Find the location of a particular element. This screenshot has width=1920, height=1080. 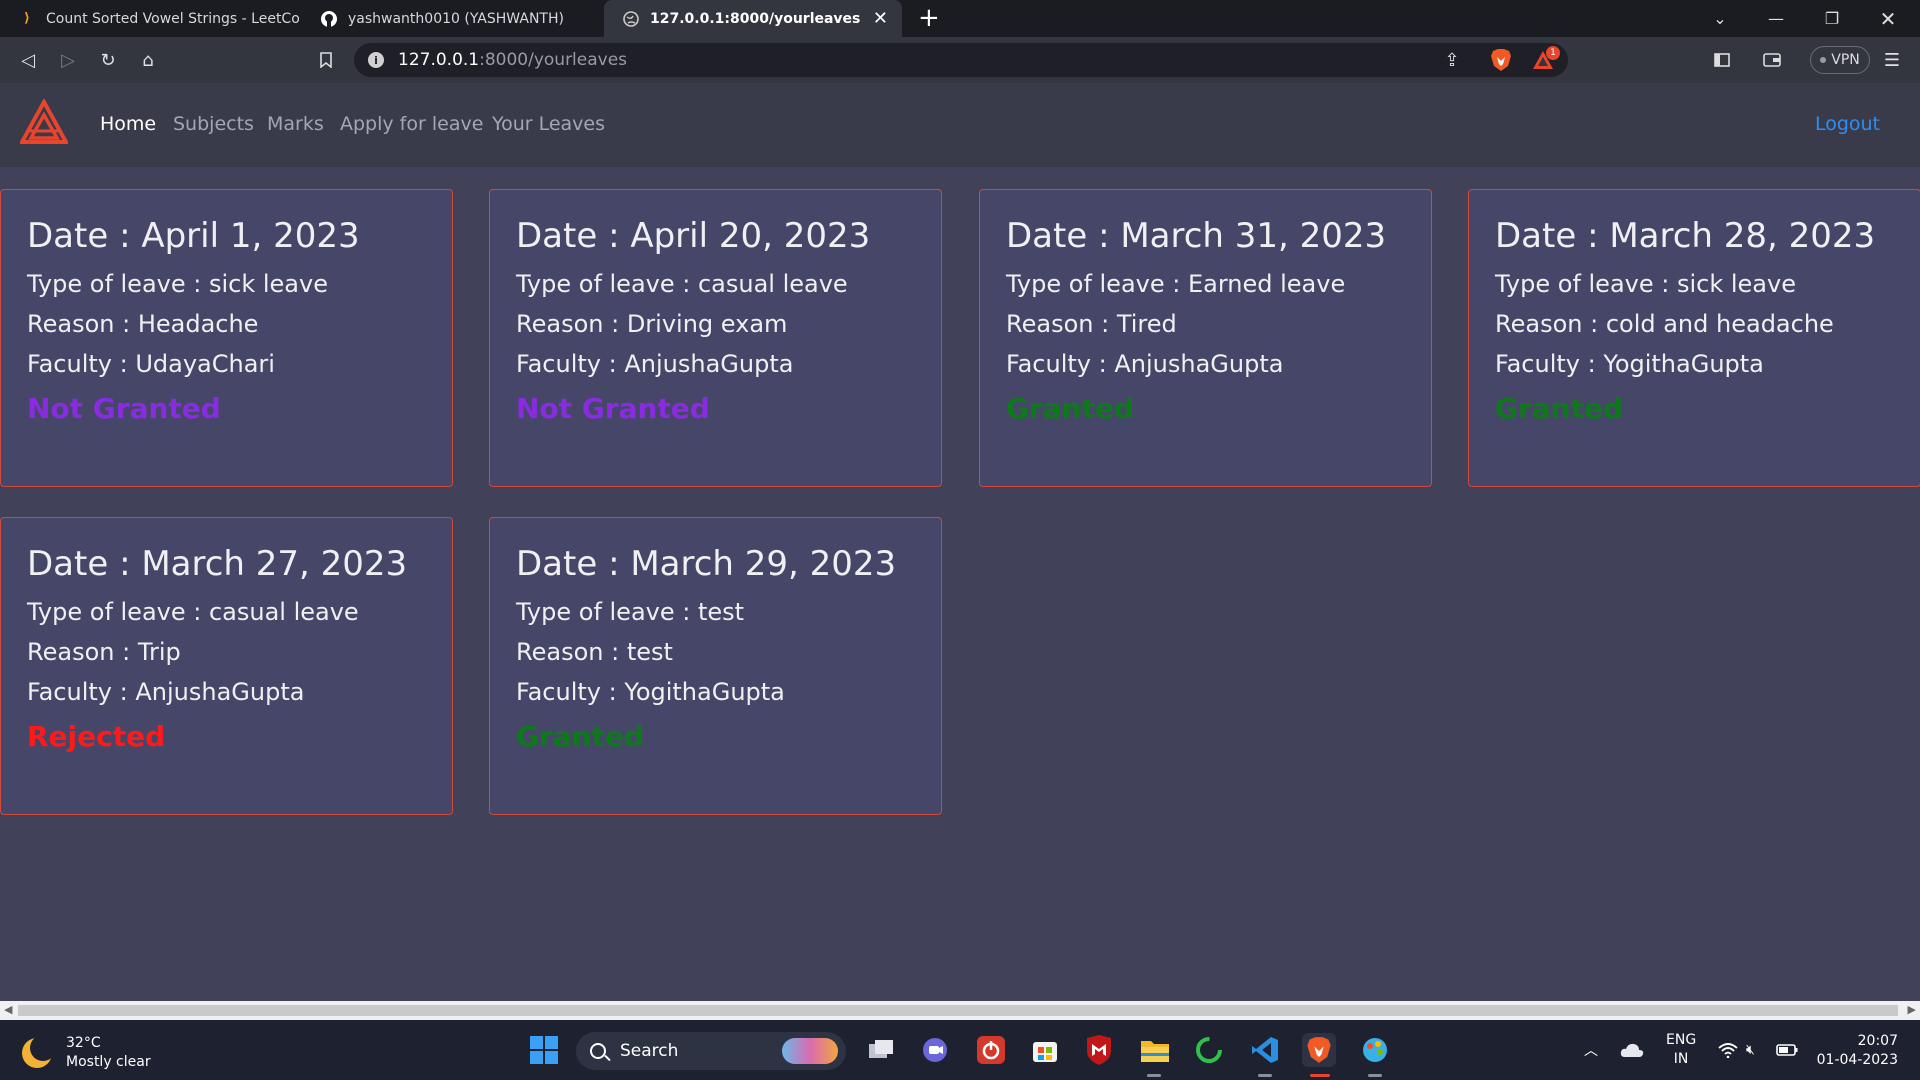

taskbar-search: Search is located at coordinates (711, 1051).